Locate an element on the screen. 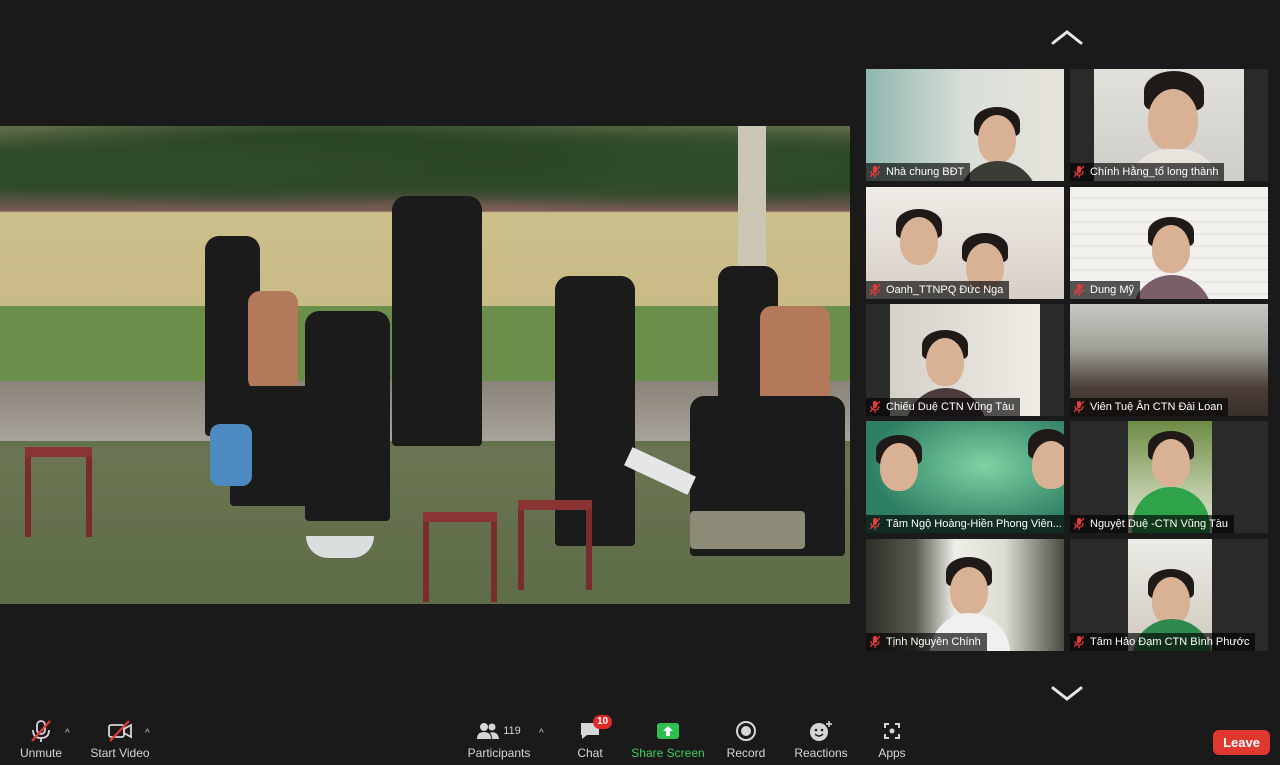 Image resolution: width=1280 pixels, height=765 pixels. record-icon is located at coordinates (746, 731).